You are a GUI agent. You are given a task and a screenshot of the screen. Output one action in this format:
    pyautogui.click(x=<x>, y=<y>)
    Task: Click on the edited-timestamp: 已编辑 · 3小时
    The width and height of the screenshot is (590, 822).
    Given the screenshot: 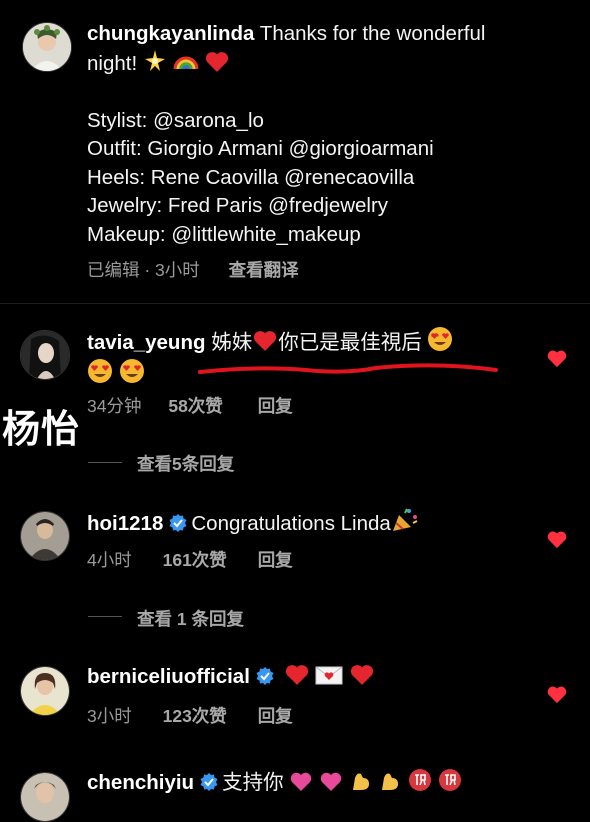 What is the action you would take?
    pyautogui.click(x=143, y=270)
    